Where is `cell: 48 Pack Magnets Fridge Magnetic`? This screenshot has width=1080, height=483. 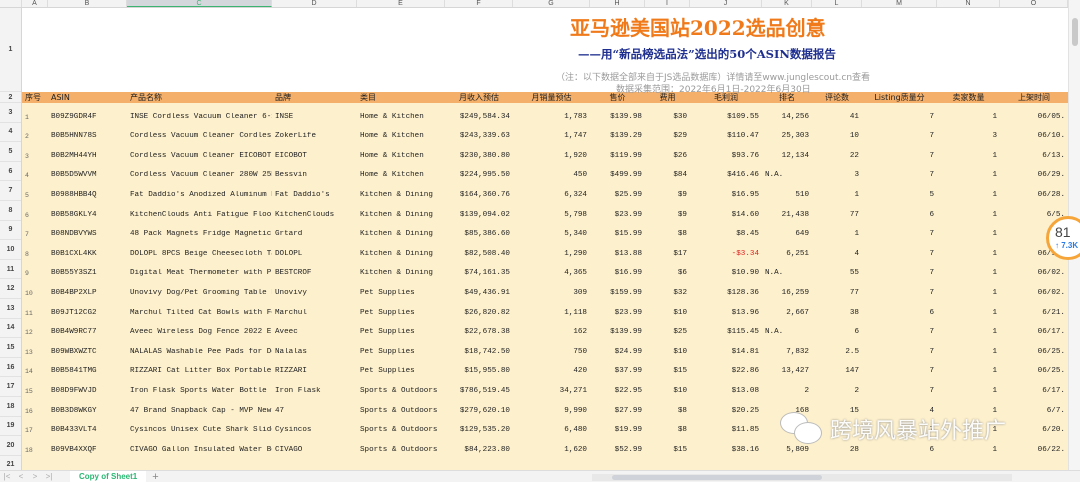 cell: 48 Pack Magnets Fridge Magnetic is located at coordinates (199, 234).